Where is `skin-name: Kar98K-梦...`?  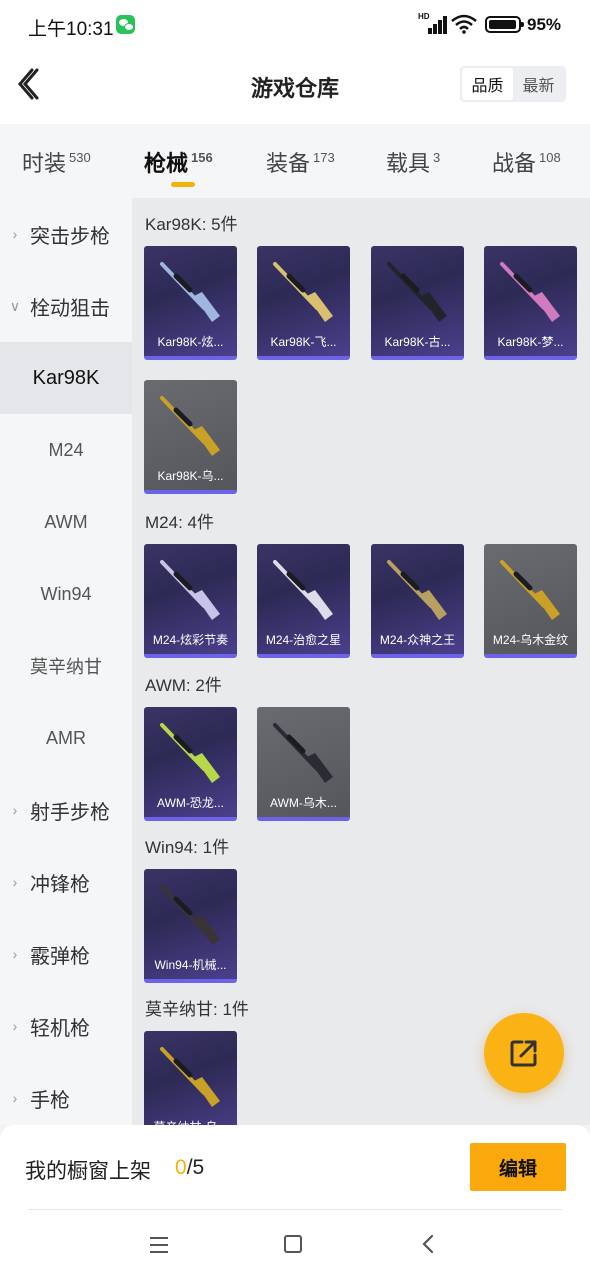 skin-name: Kar98K-梦... is located at coordinates (530, 341).